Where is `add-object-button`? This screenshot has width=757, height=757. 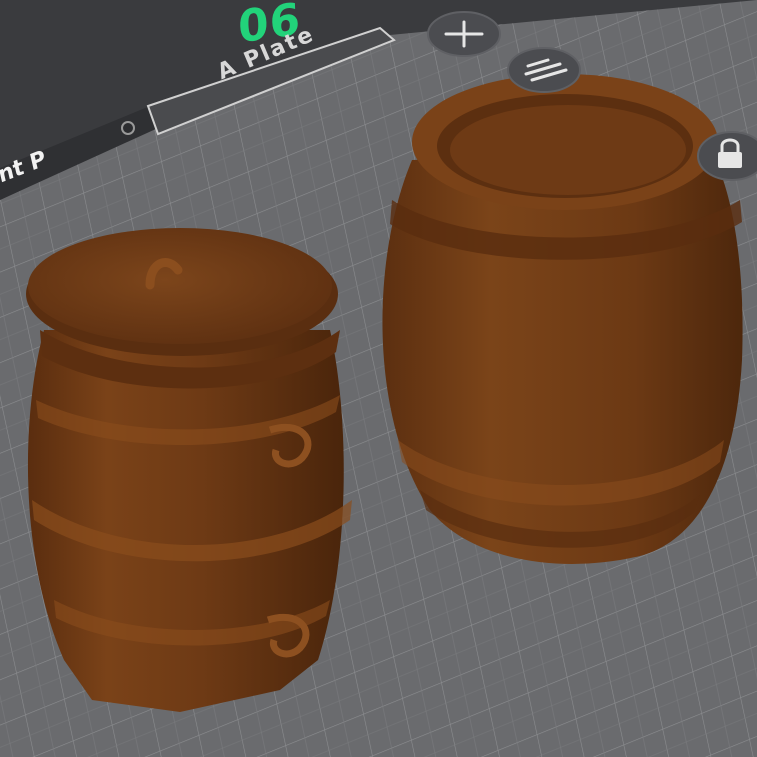
add-object-button is located at coordinates (464, 34).